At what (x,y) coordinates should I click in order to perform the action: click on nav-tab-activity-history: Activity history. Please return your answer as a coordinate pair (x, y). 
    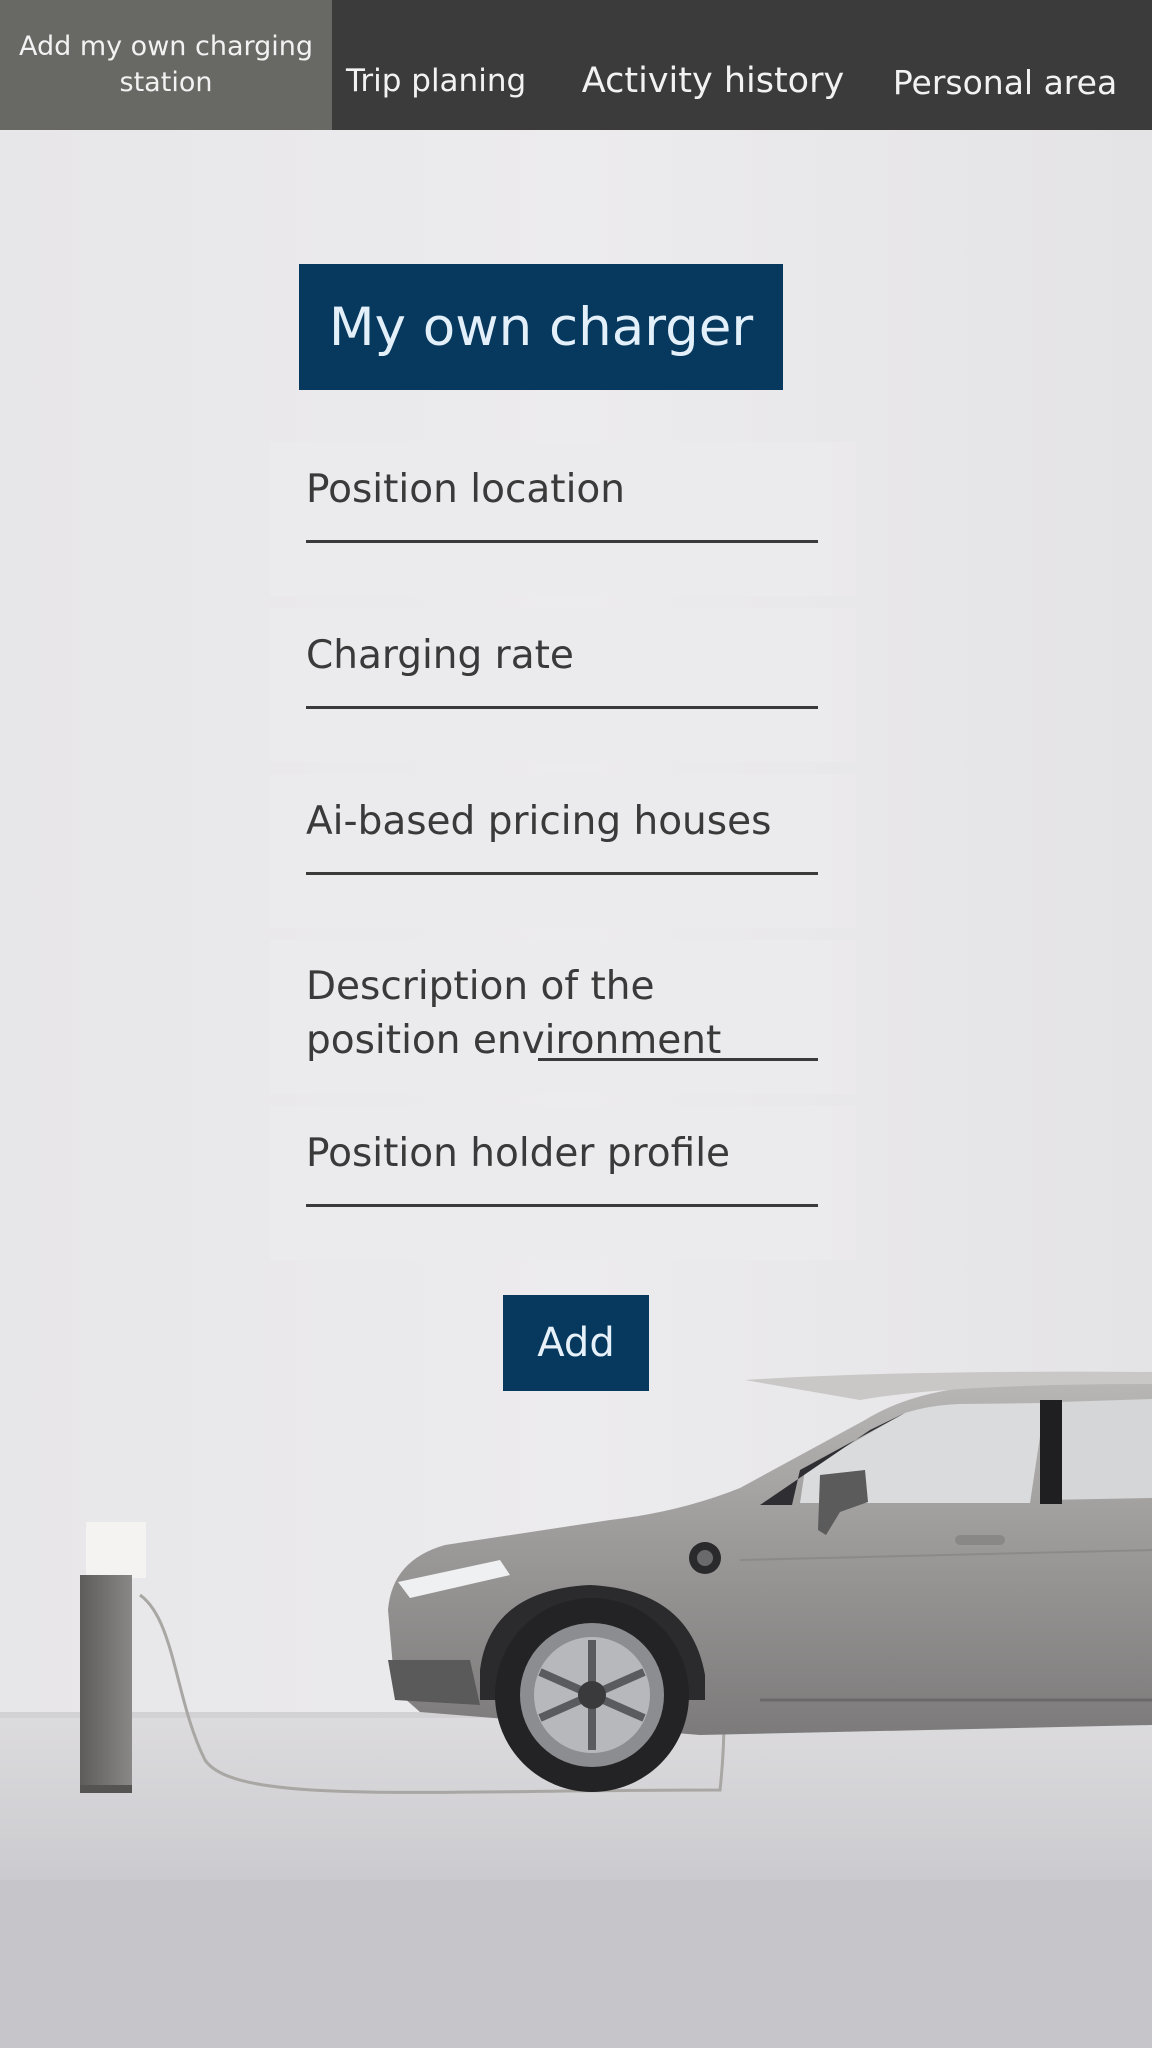
    Looking at the image, I should click on (713, 65).